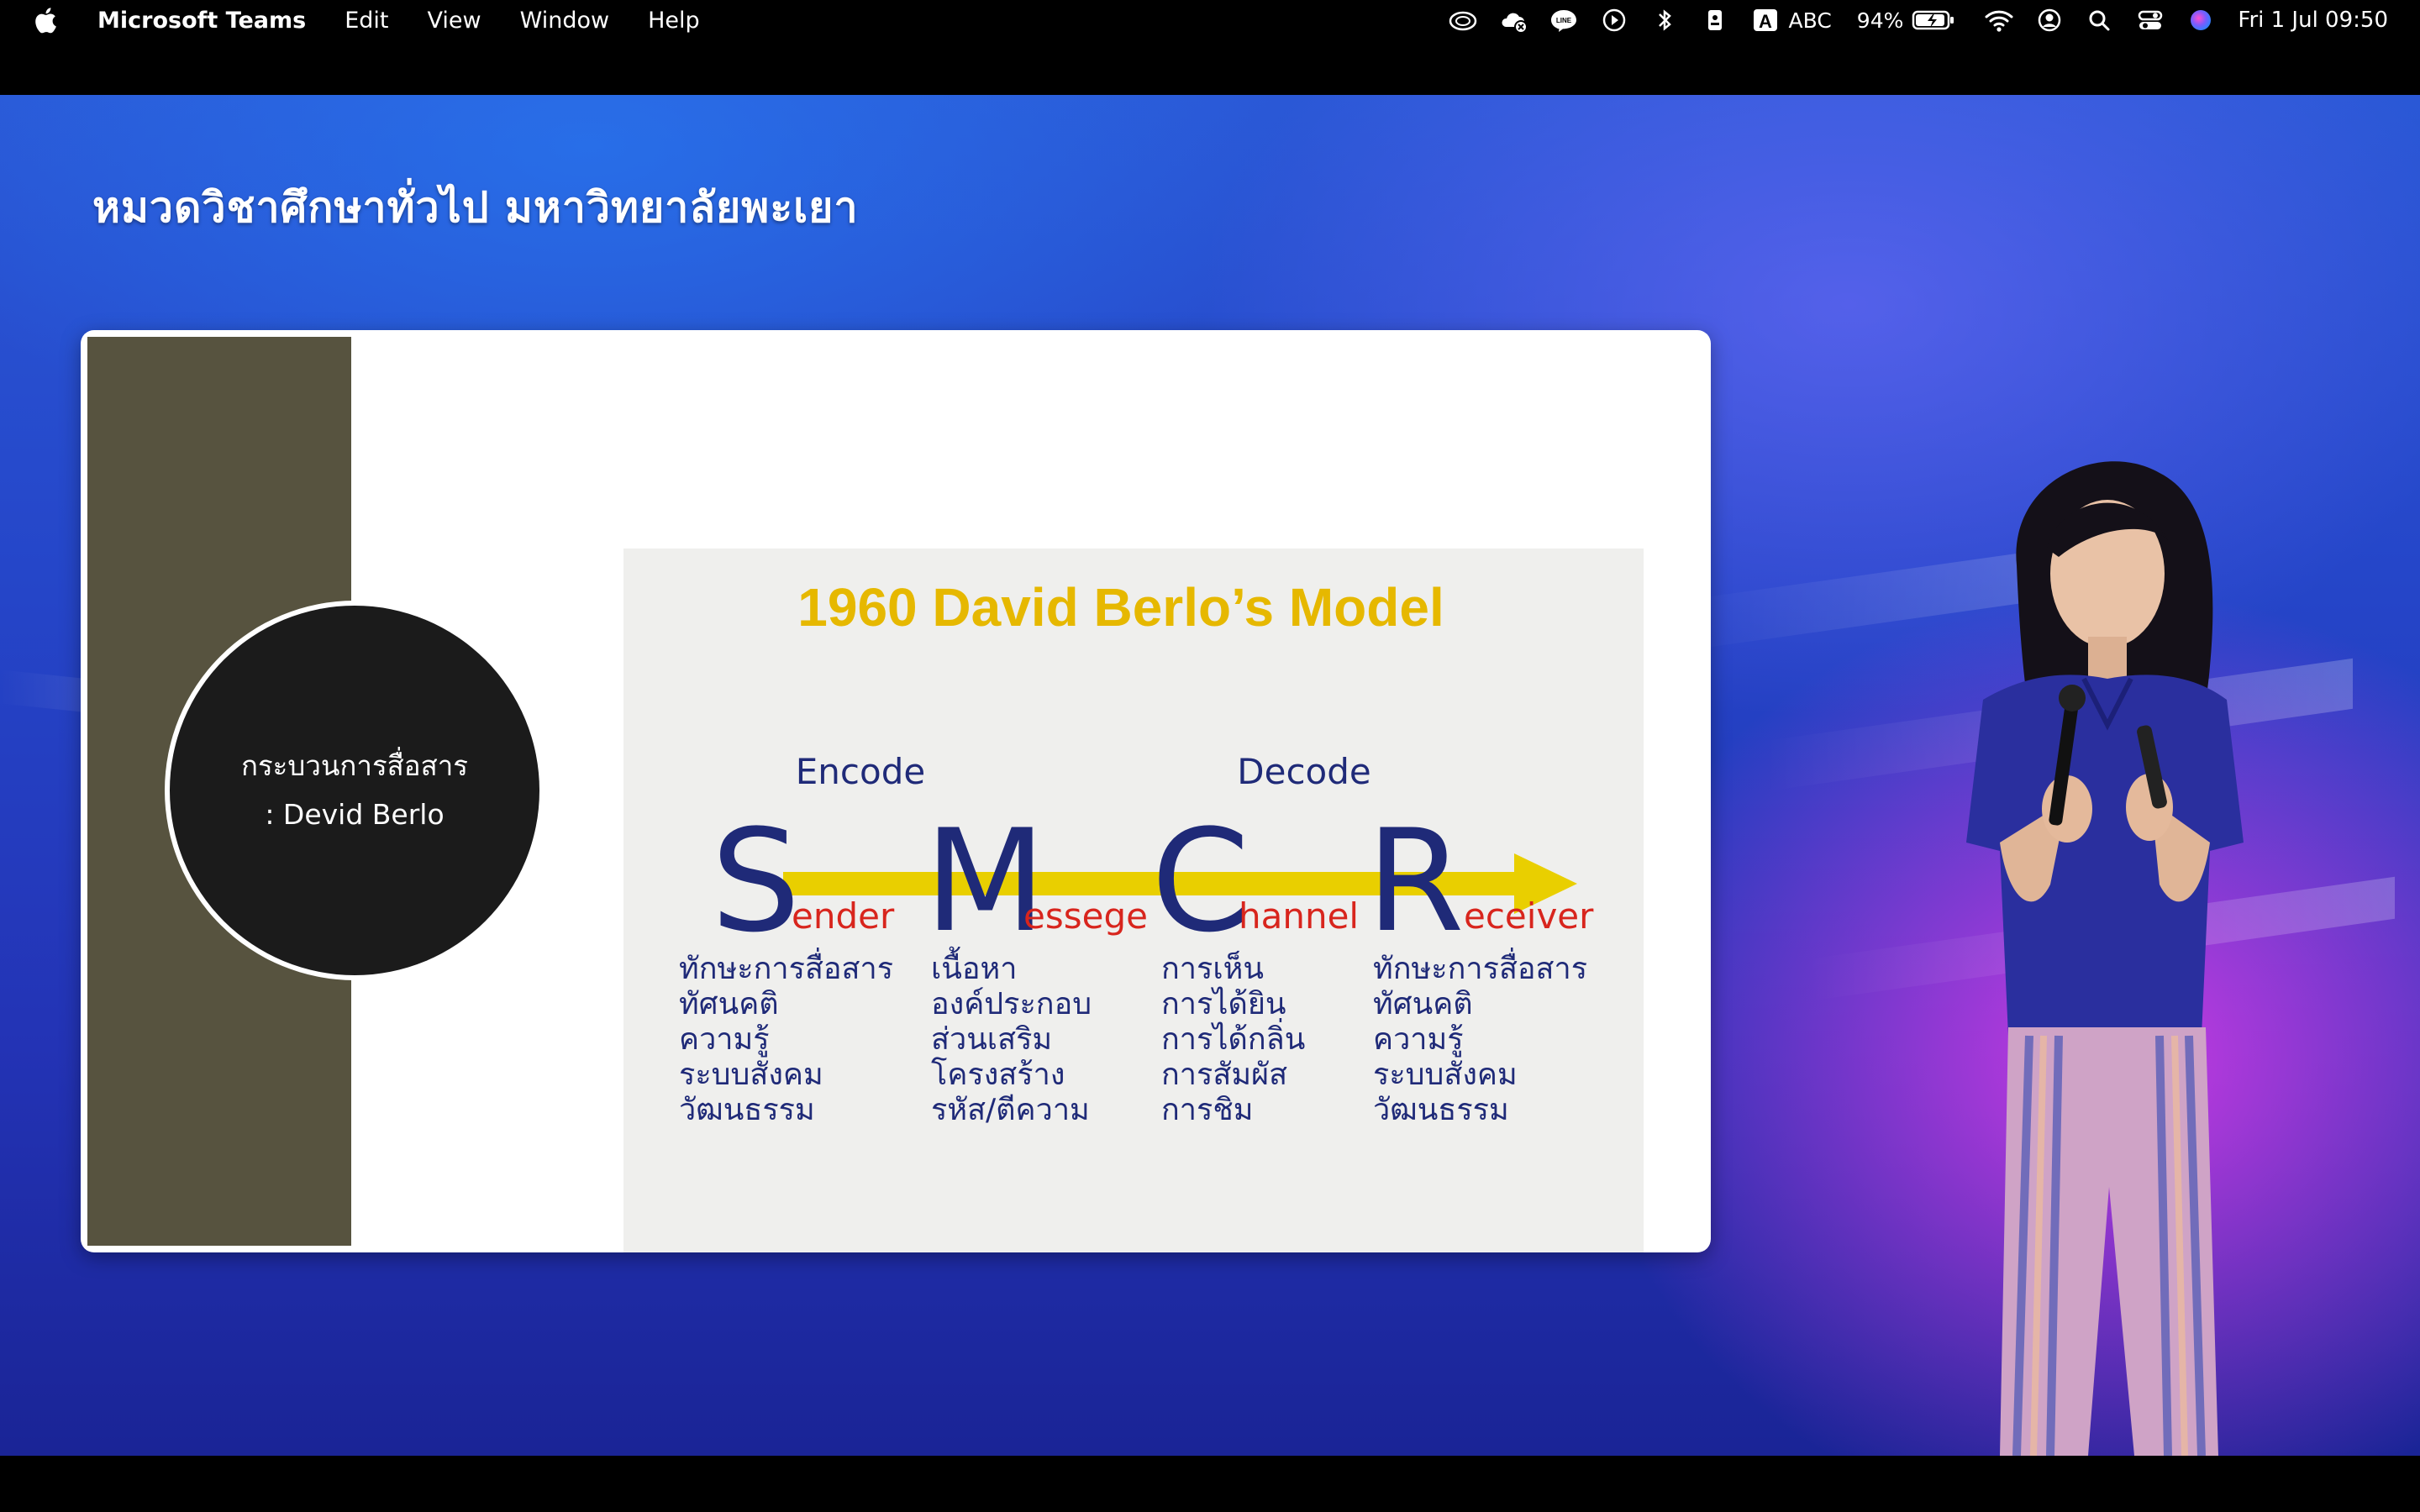 Image resolution: width=2420 pixels, height=1512 pixels. What do you see at coordinates (44, 20) in the screenshot?
I see `apple-icon` at bounding box center [44, 20].